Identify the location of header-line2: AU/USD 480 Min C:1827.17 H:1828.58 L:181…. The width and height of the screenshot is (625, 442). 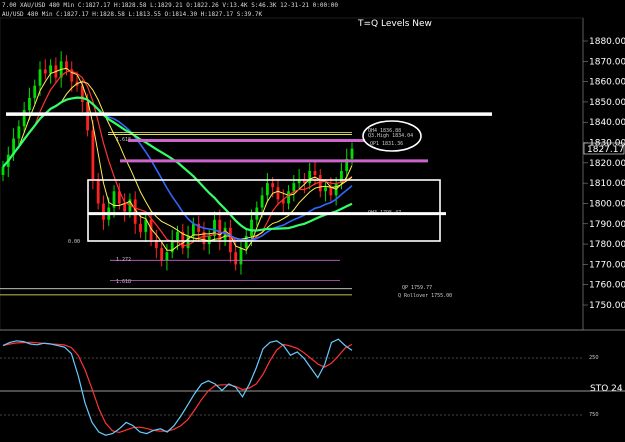
(132, 14).